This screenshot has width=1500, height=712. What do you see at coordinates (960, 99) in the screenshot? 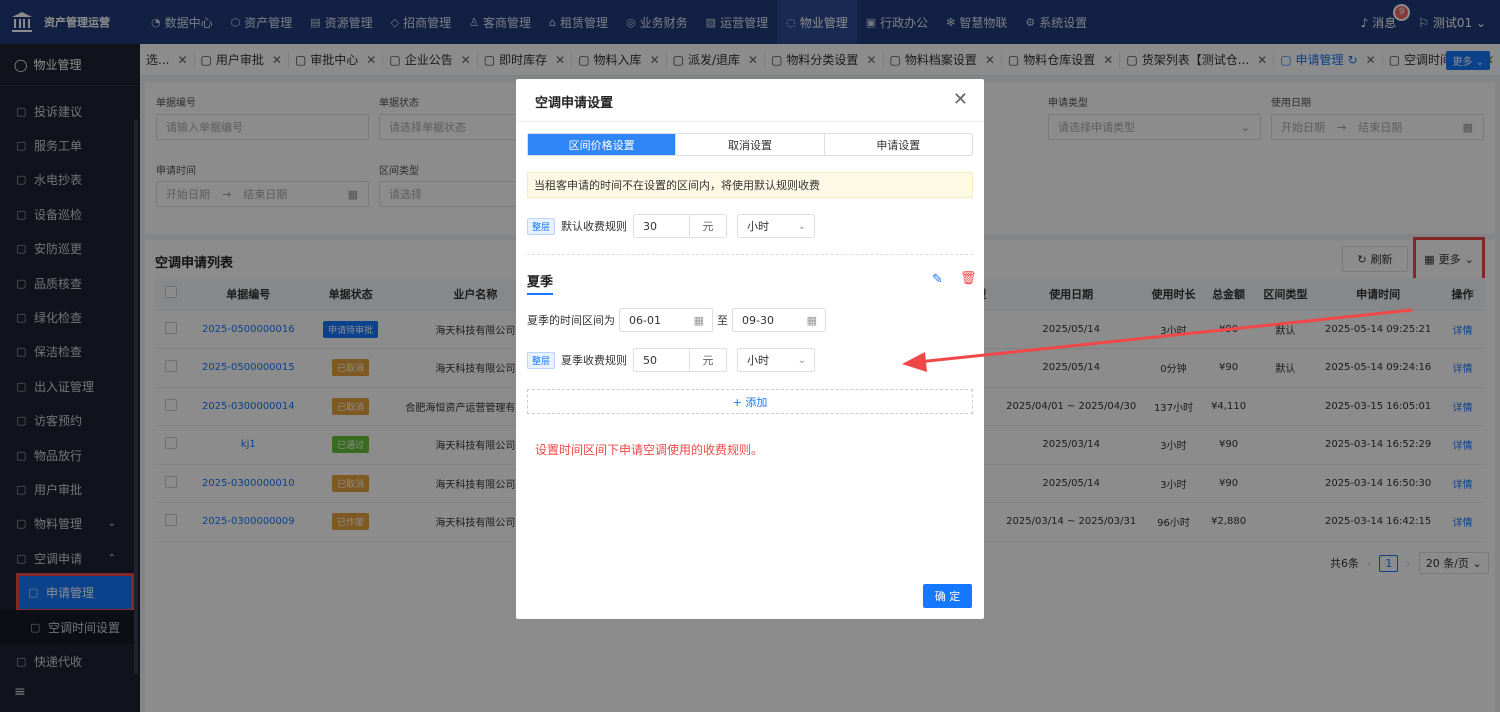
I see `close-icon: ✕` at bounding box center [960, 99].